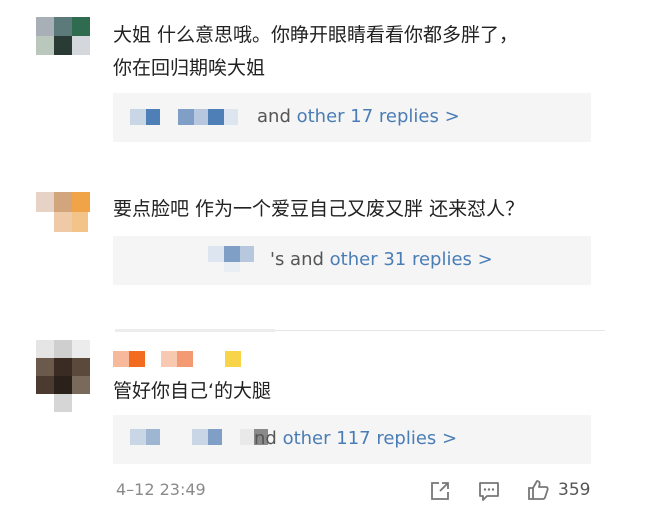 This screenshot has width=658, height=513. What do you see at coordinates (489, 491) in the screenshot?
I see `comment-icon` at bounding box center [489, 491].